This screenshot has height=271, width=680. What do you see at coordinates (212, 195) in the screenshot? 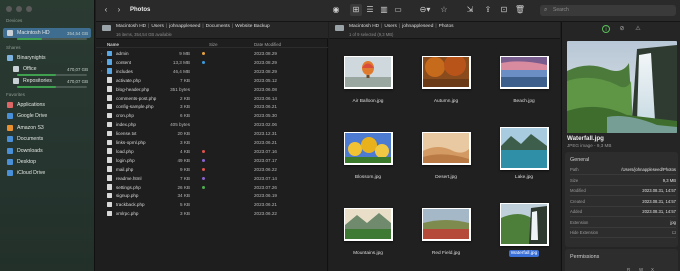
I see `list-row: signup.php 34 KB 2023.06.19` at bounding box center [212, 195].